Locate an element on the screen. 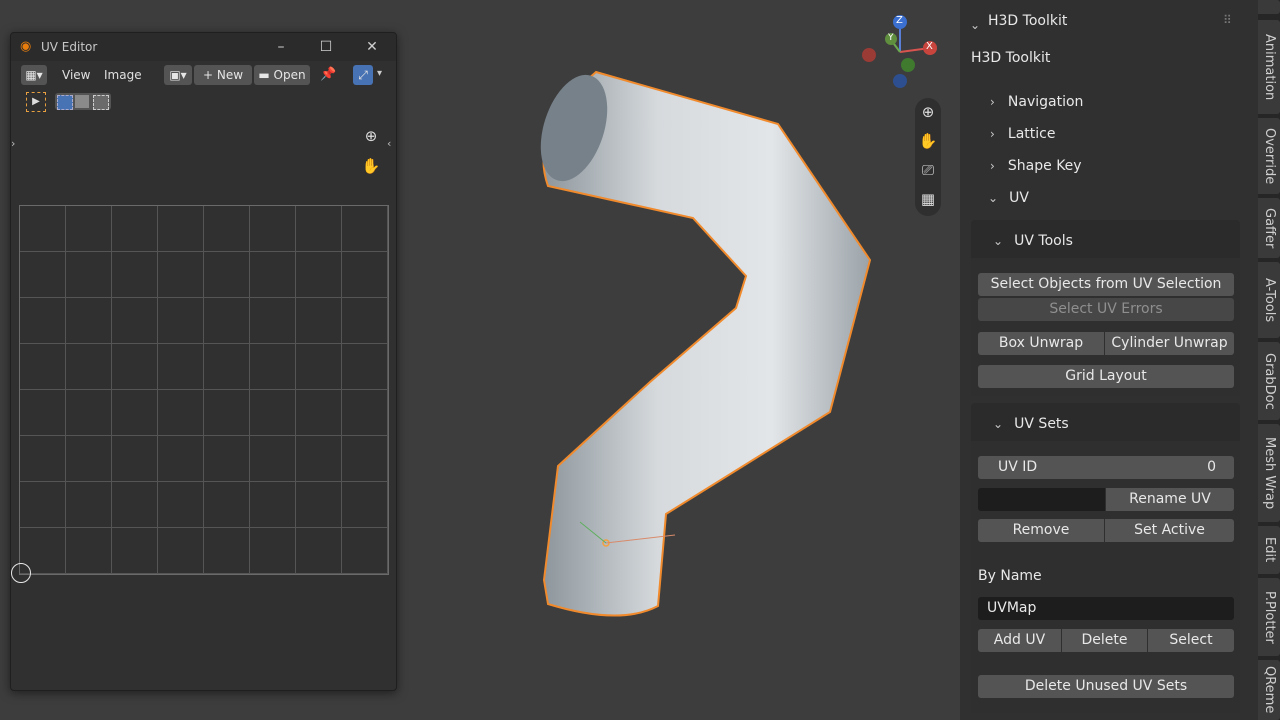 The height and width of the screenshot is (720, 1280). menu-view: View is located at coordinates (76, 75).